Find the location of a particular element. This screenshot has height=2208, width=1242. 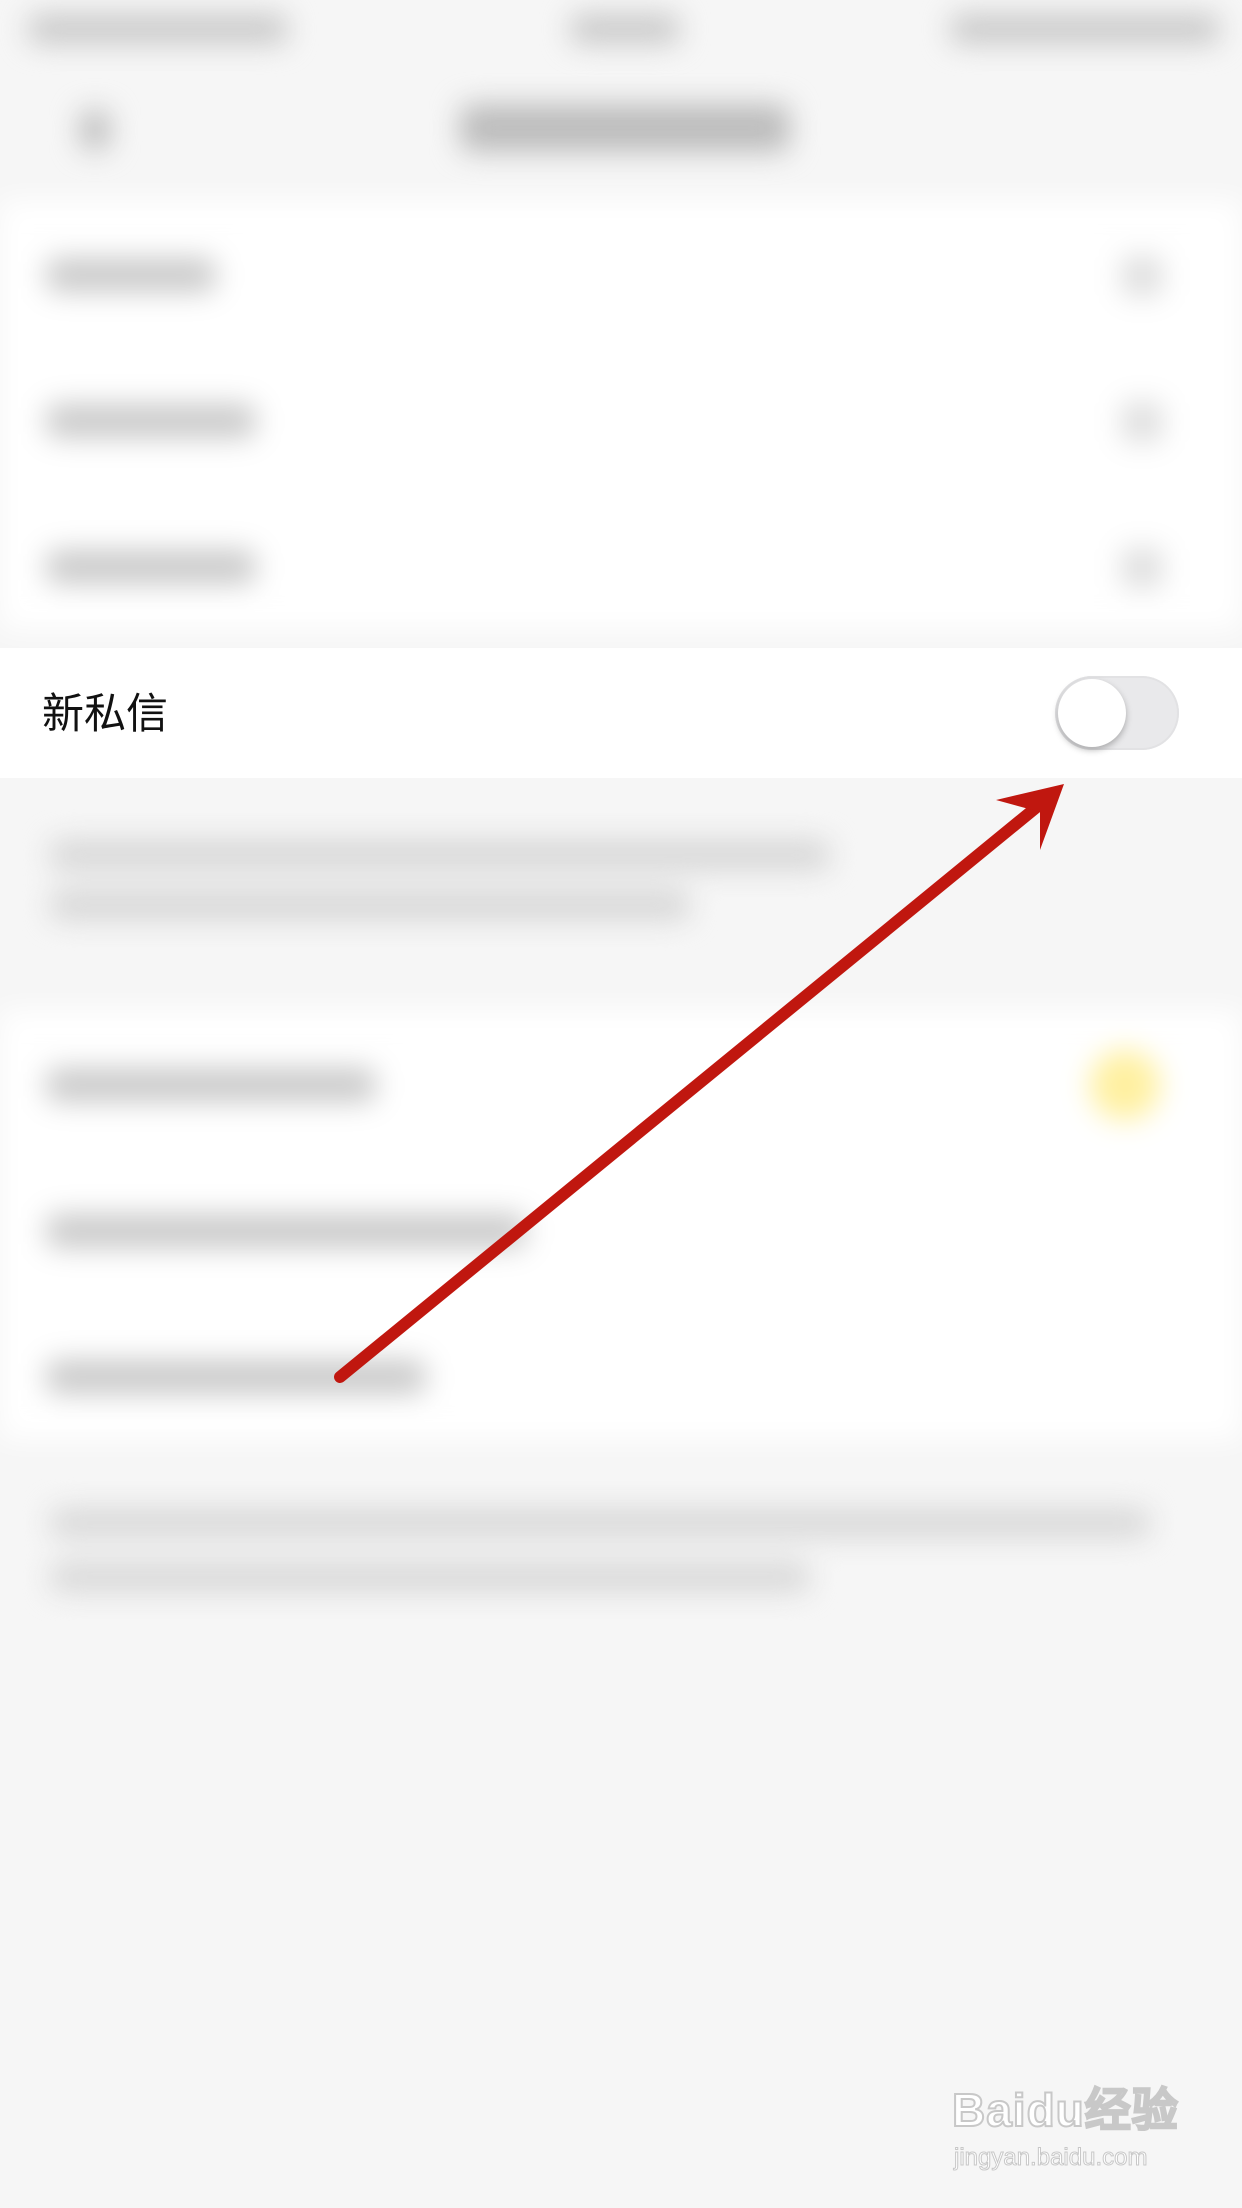

status-carrier-placeholder is located at coordinates (158, 29).